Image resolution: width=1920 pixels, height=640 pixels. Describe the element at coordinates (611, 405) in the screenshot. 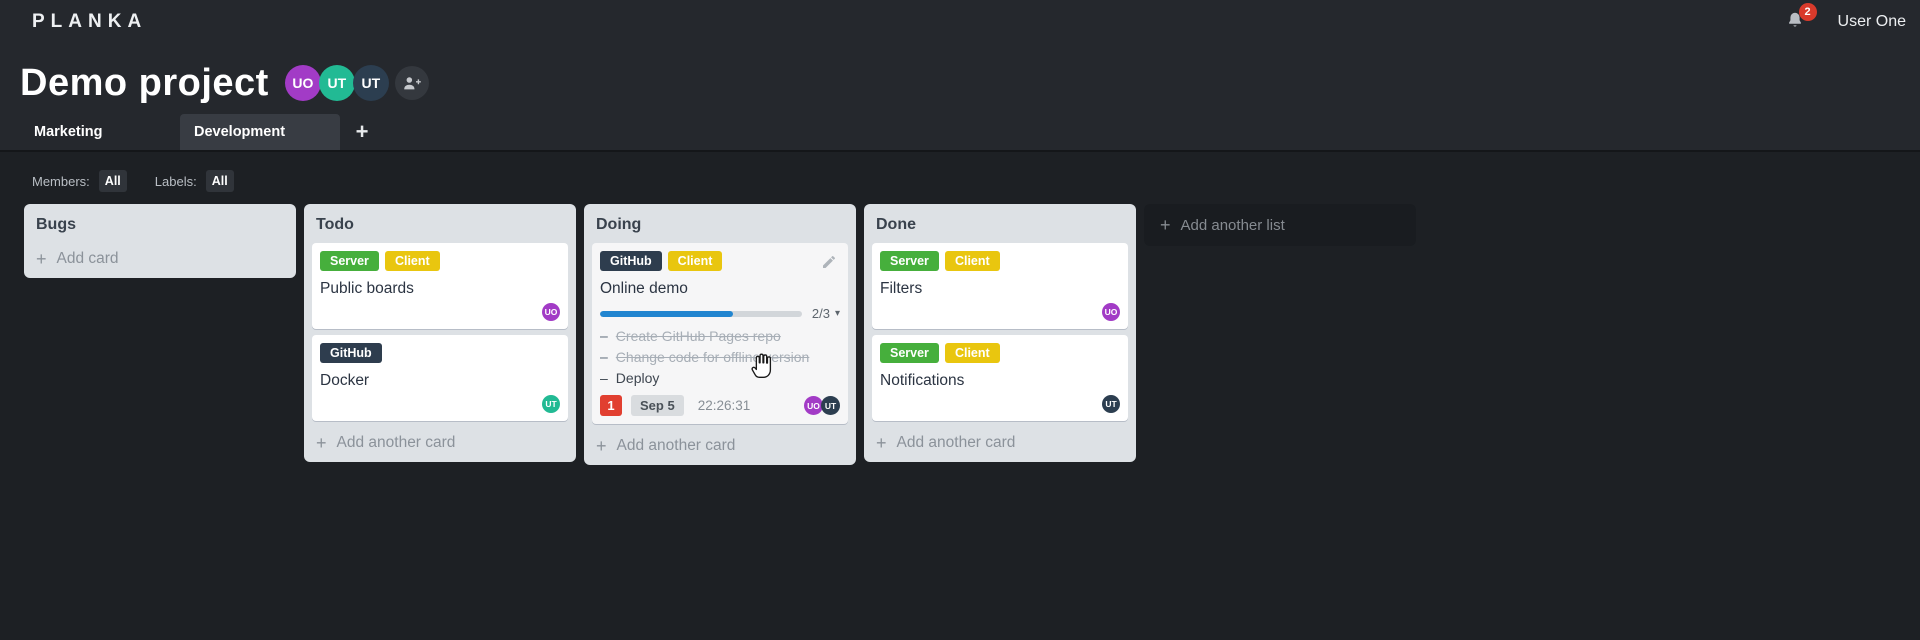

I see `due-tasks-badge: 1` at that location.